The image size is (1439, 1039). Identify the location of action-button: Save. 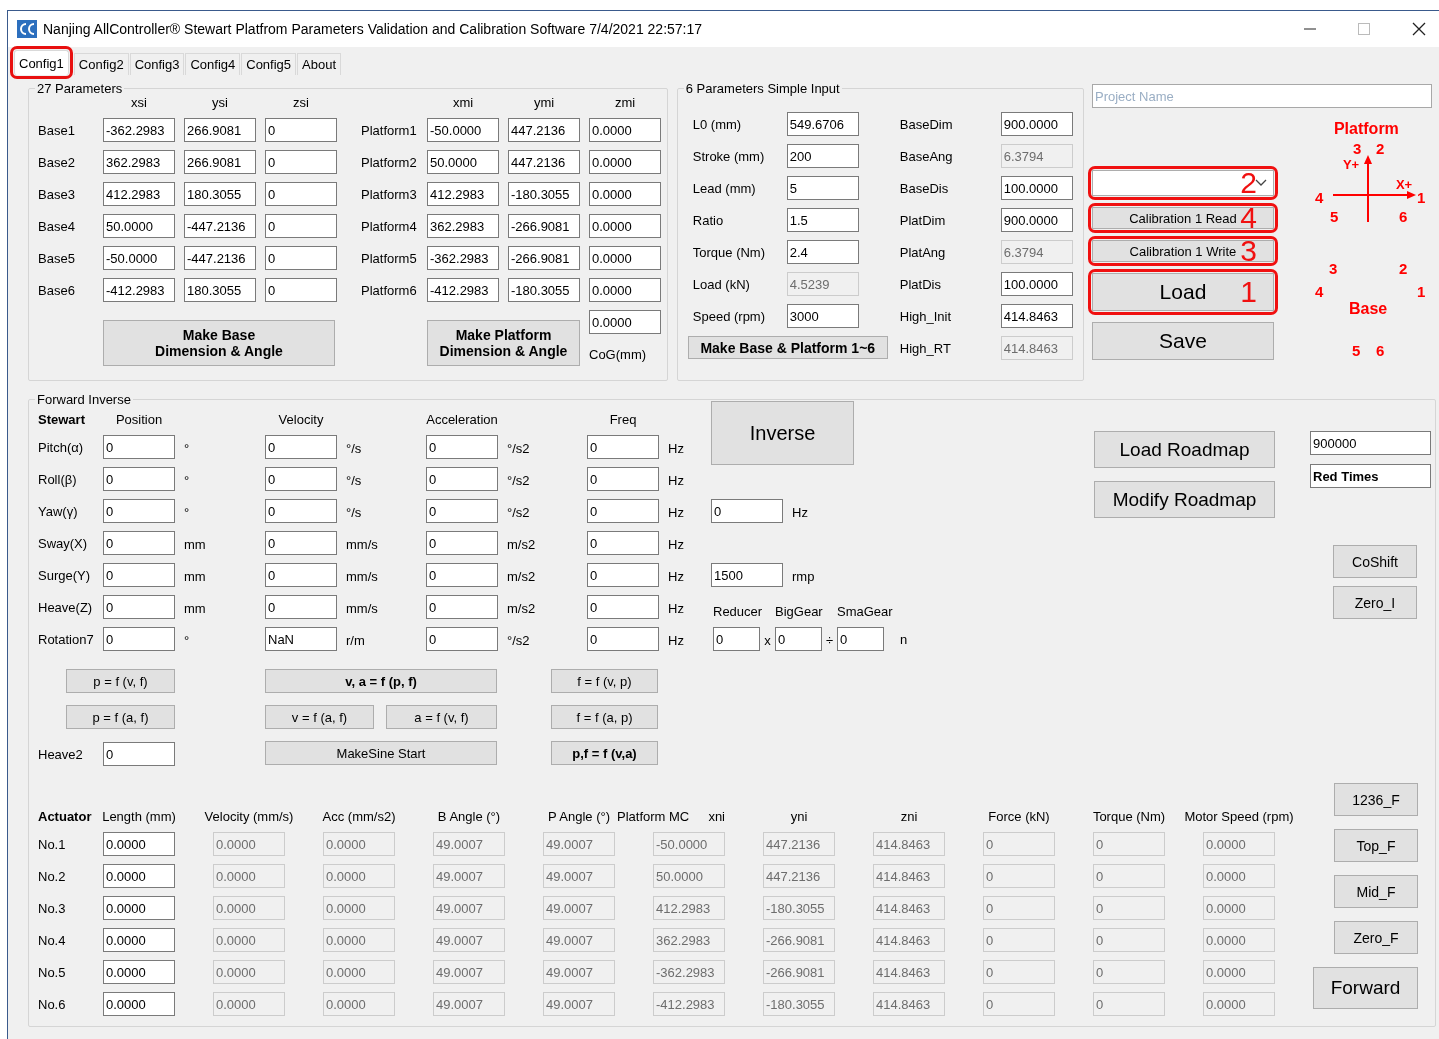
(1183, 341).